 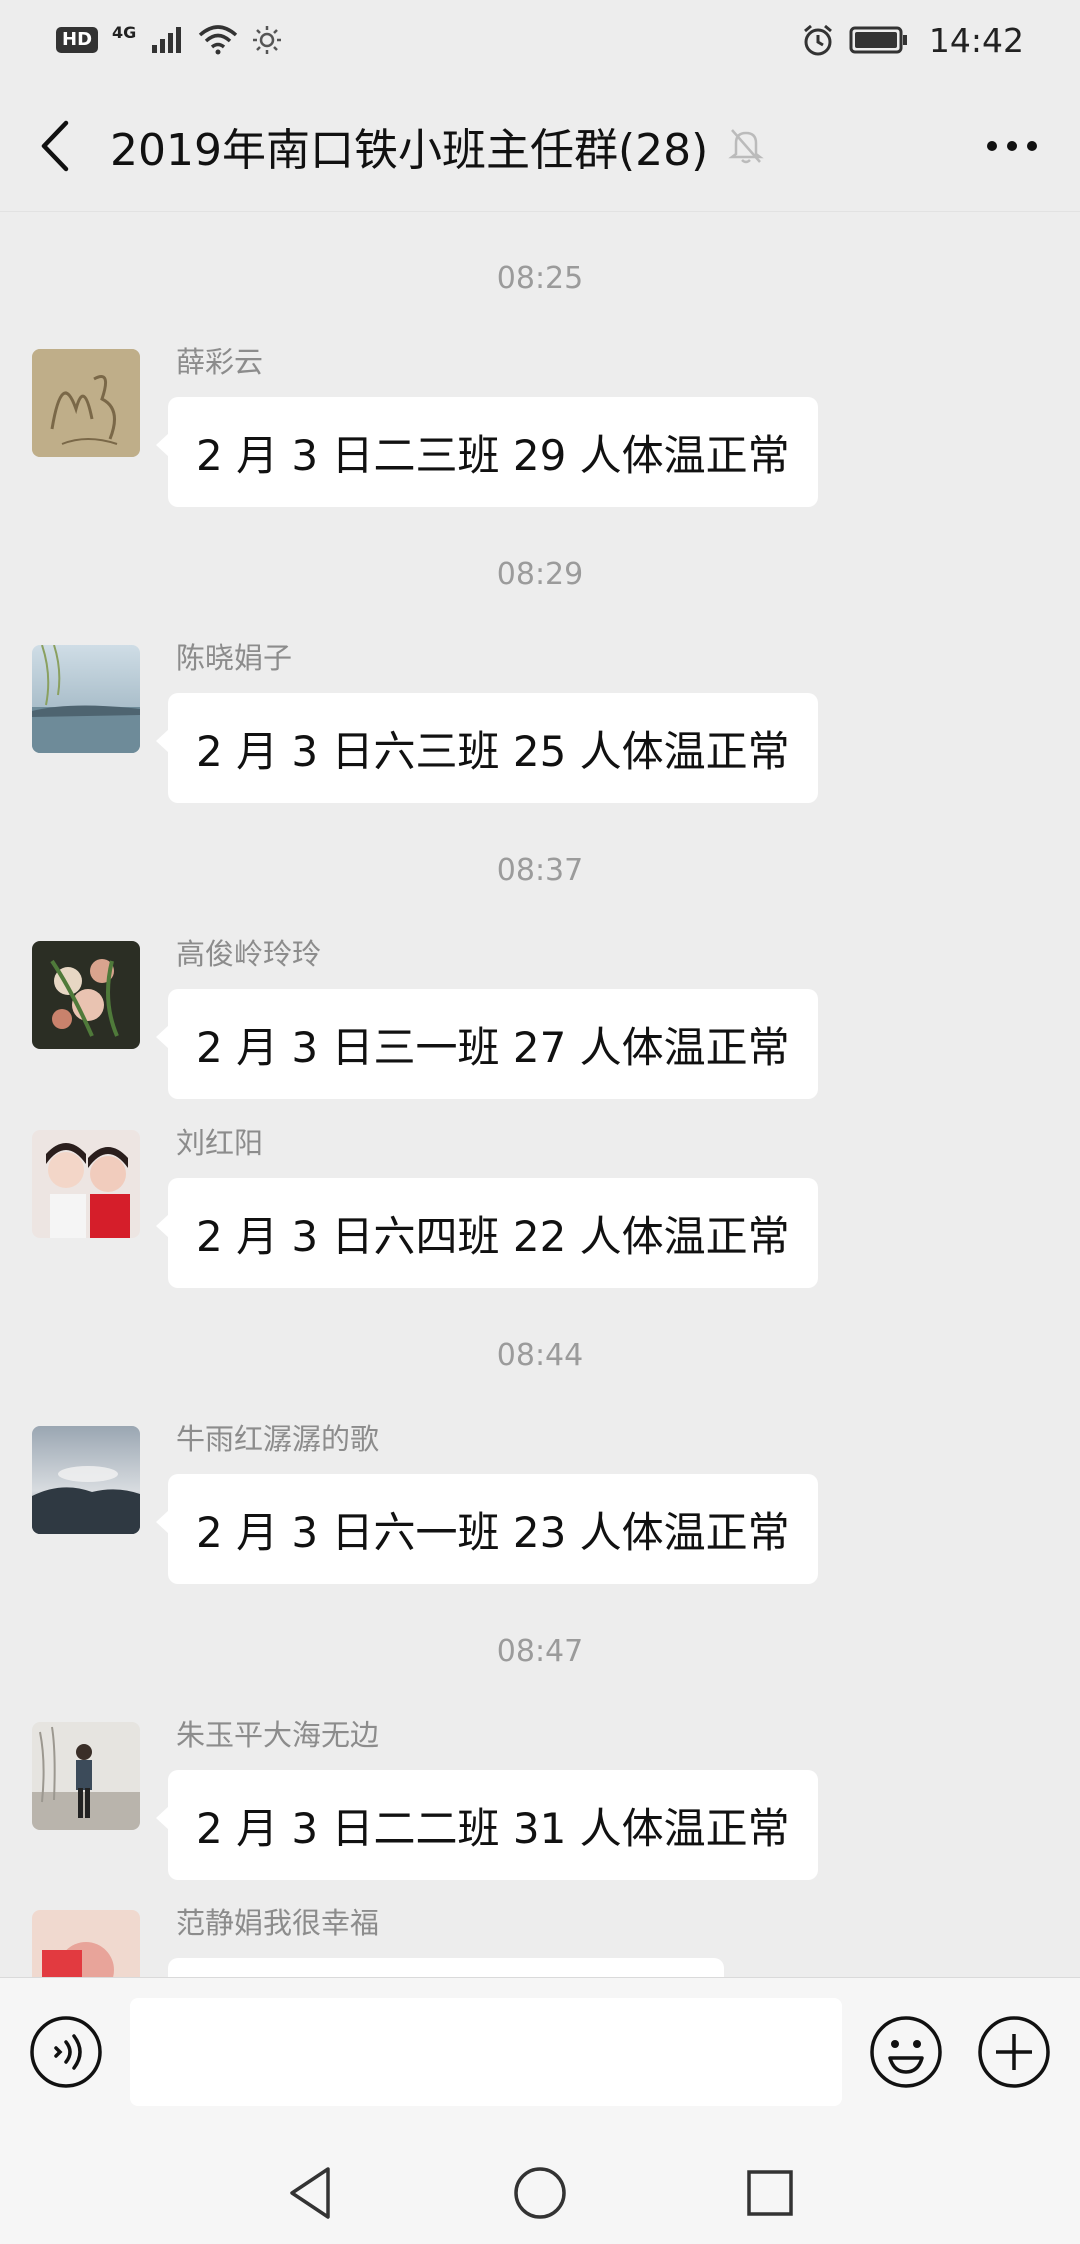 I want to click on timestamp: 08:37, so click(x=540, y=870).